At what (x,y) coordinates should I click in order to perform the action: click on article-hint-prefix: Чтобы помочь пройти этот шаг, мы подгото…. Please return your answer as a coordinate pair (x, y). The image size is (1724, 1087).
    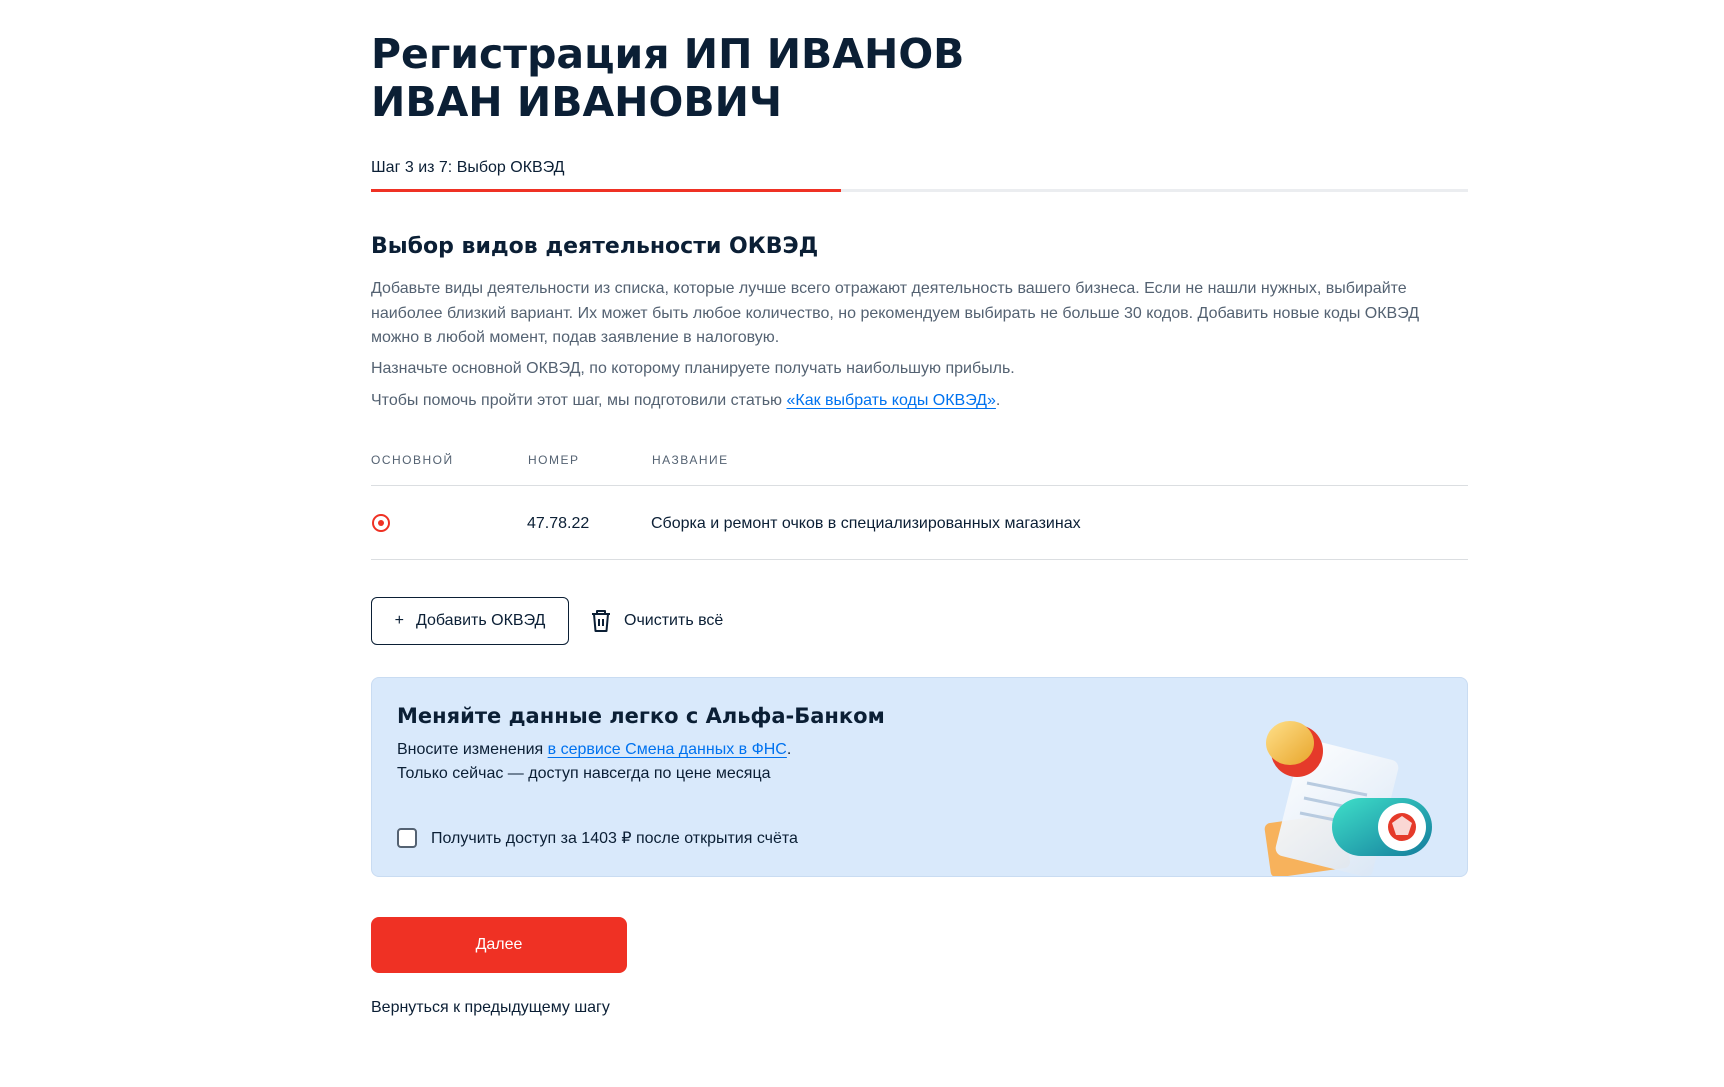
    Looking at the image, I should click on (579, 400).